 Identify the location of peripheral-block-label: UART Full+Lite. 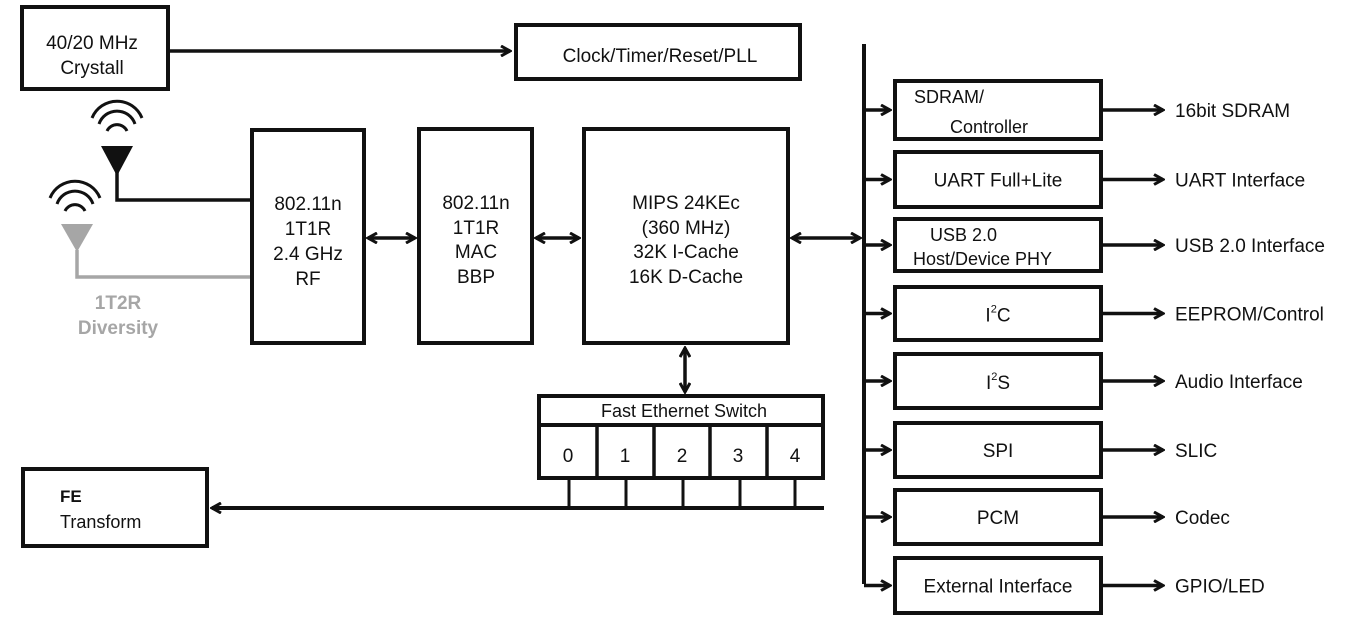
(998, 181).